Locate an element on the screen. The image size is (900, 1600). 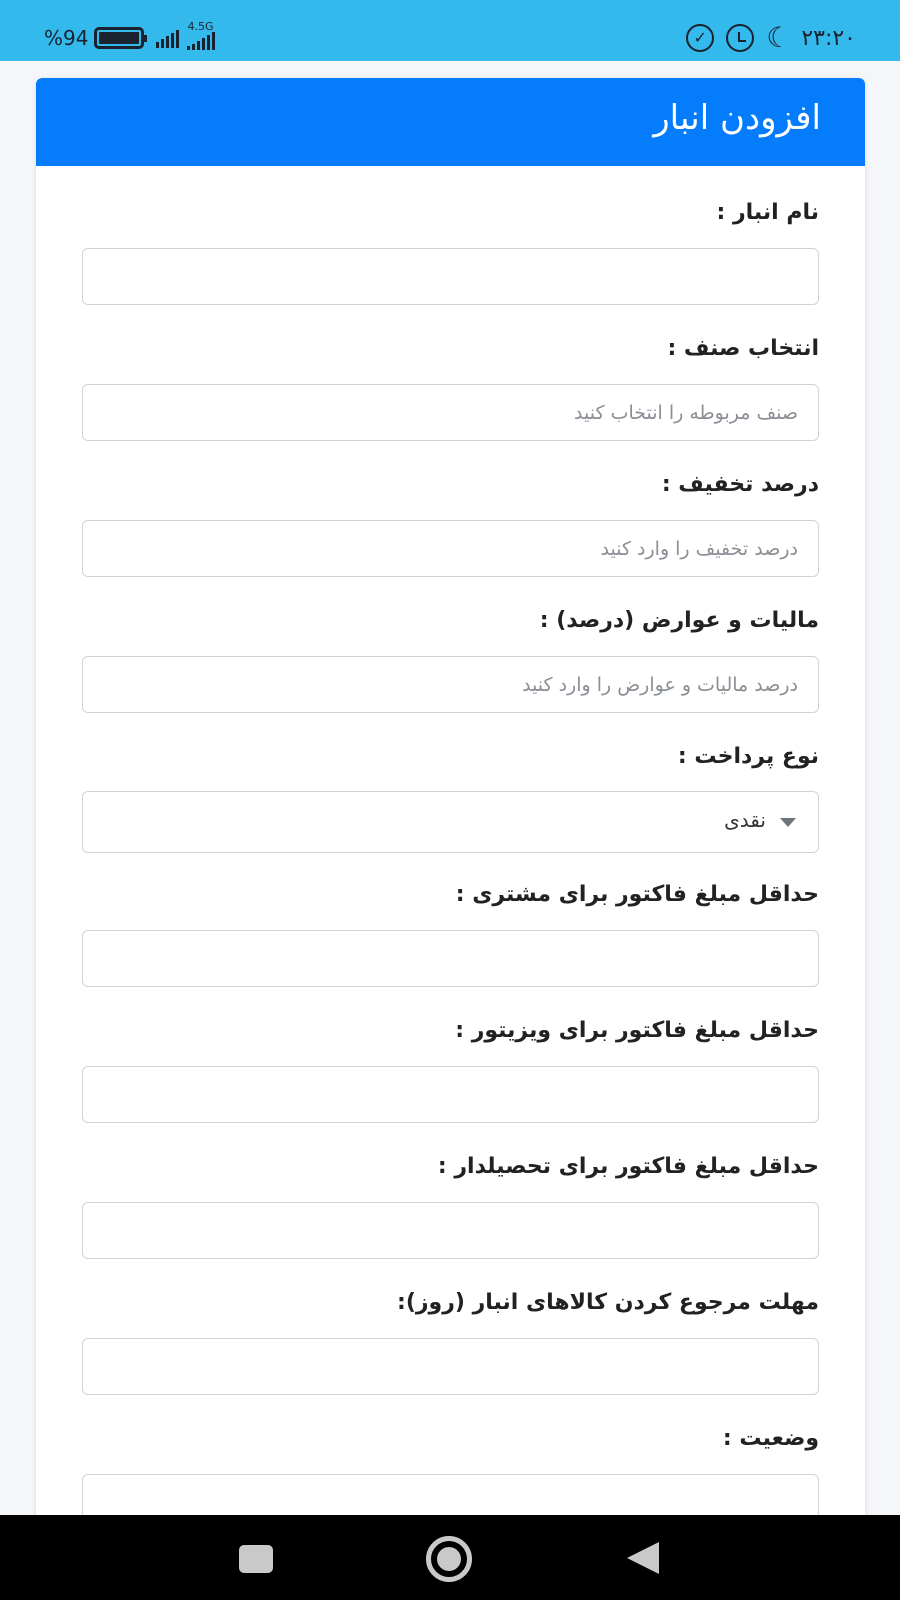
home-icon is located at coordinates (449, 1559).